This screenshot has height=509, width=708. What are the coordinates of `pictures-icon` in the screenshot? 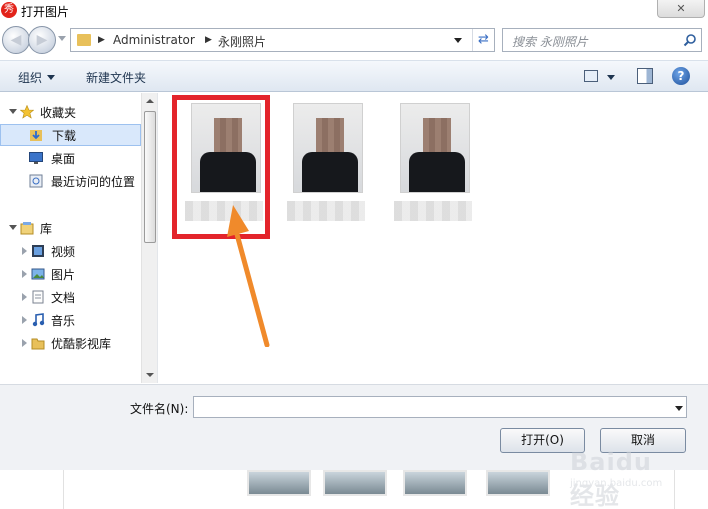 It's located at (38, 274).